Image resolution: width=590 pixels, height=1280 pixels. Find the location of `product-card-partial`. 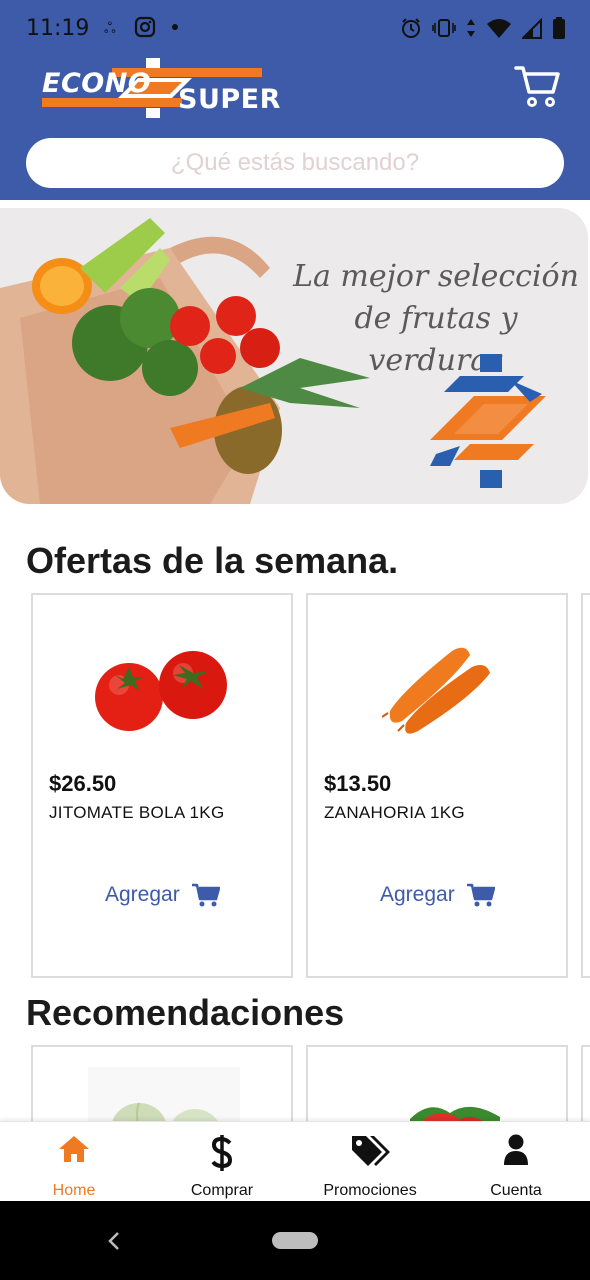

product-card-partial is located at coordinates (585, 785).